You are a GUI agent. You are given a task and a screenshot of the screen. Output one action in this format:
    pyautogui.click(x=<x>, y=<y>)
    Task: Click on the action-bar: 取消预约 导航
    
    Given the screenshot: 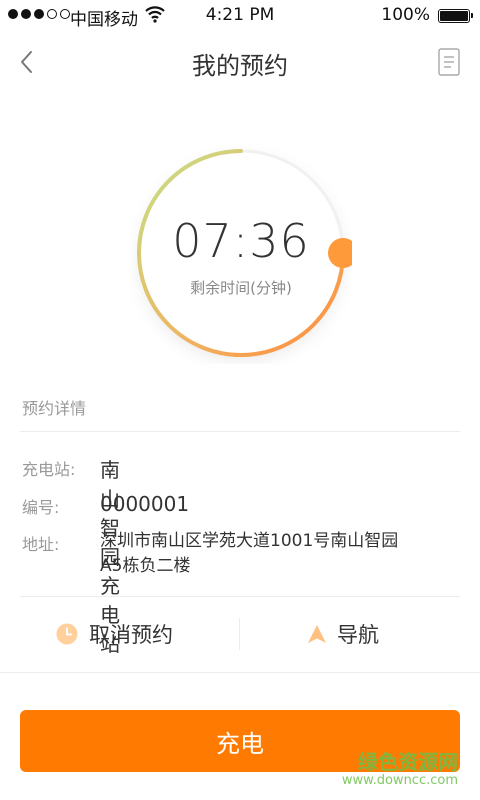 What is the action you would take?
    pyautogui.click(x=240, y=634)
    